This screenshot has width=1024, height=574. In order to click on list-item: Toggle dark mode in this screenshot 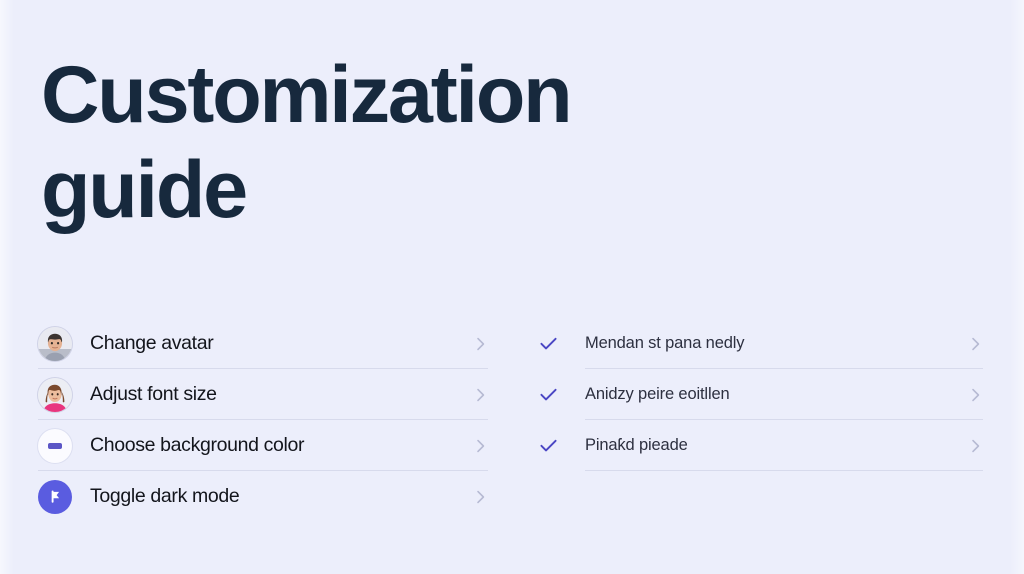, I will do `click(263, 496)`.